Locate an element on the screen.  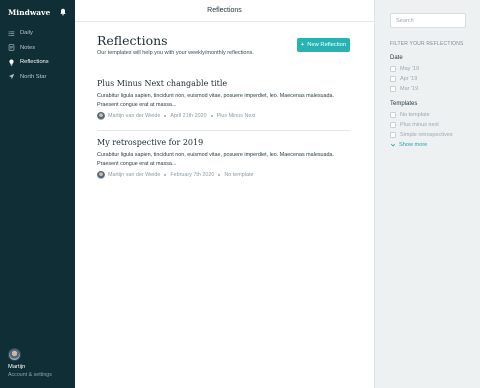
sidebar-item-label: Daily is located at coordinates (26, 33).